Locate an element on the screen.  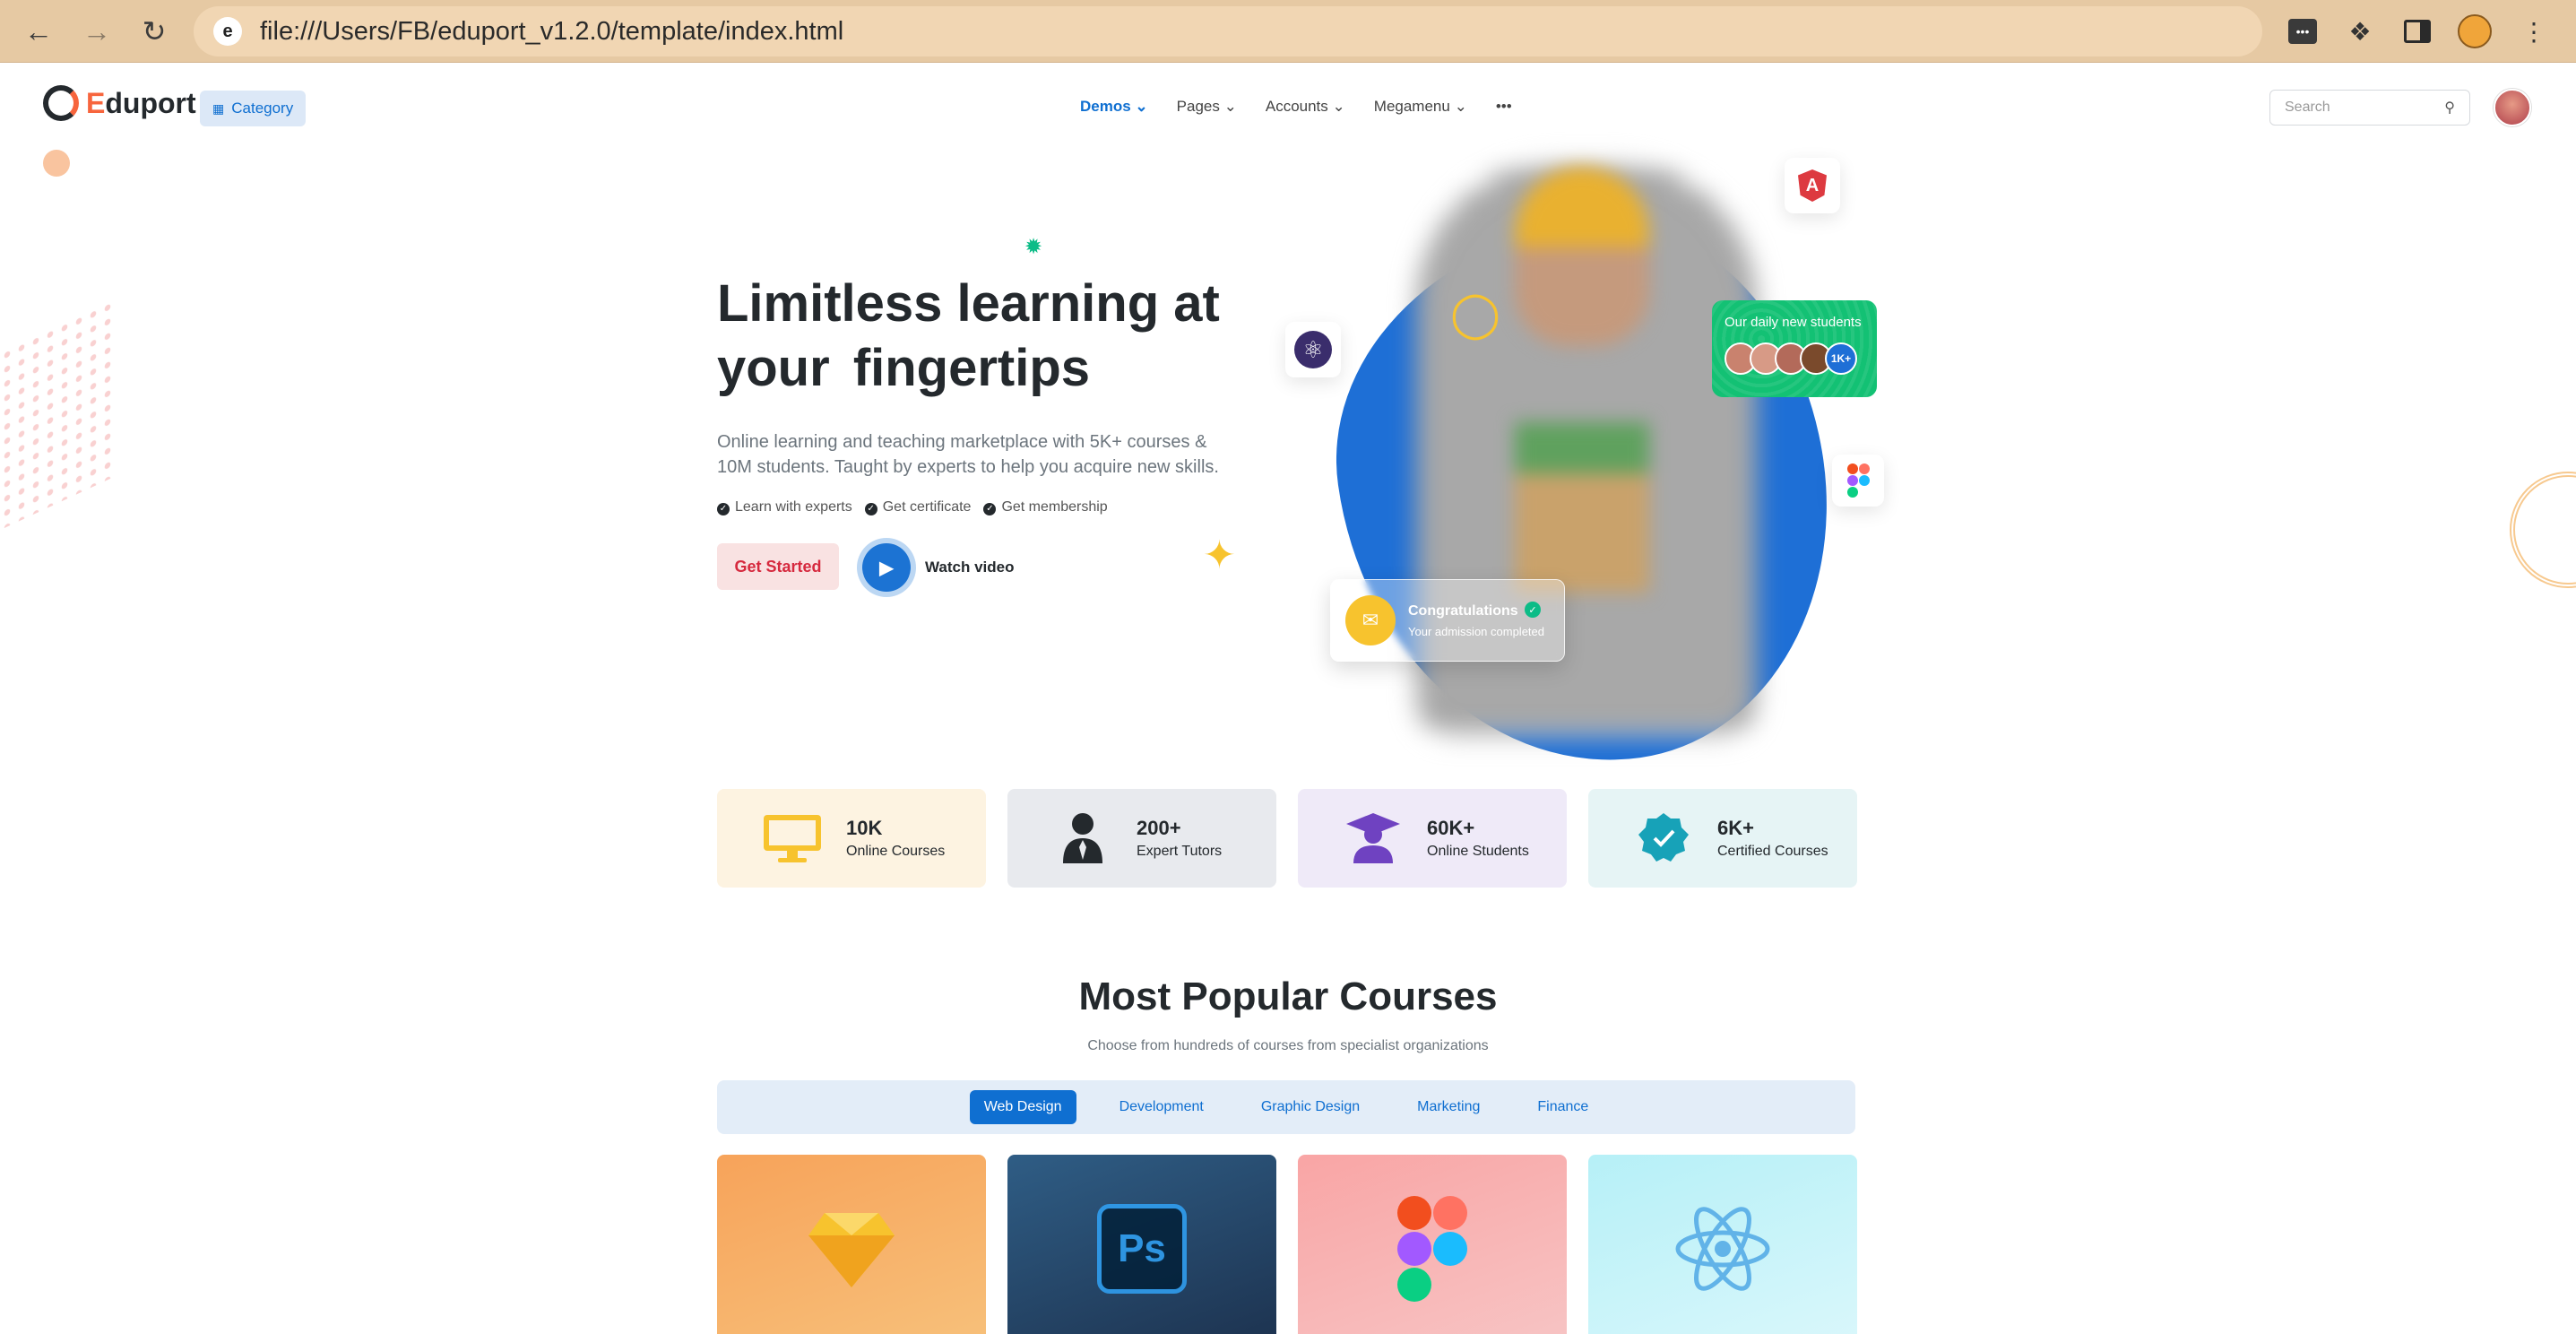
course-card-figma is located at coordinates (1432, 1245).